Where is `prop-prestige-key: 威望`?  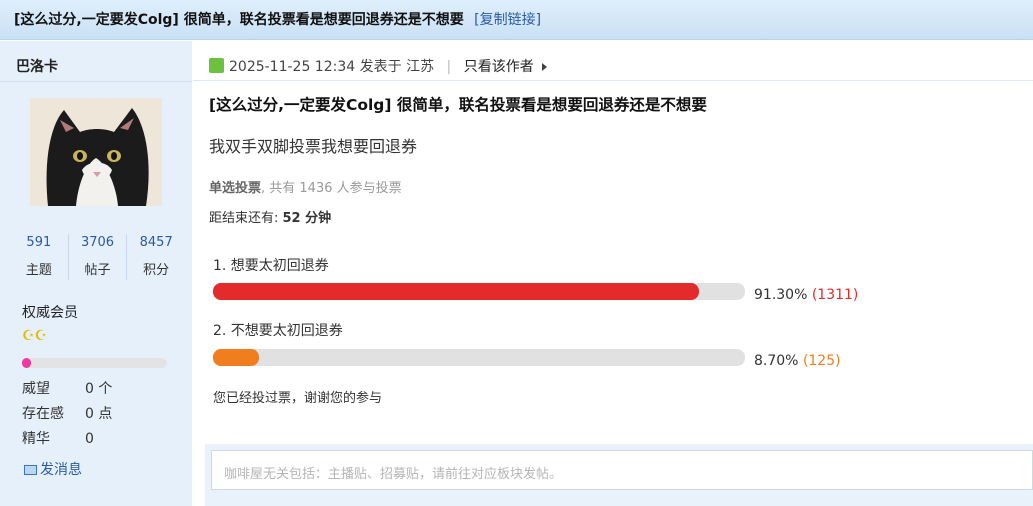 prop-prestige-key: 威望 is located at coordinates (36, 389).